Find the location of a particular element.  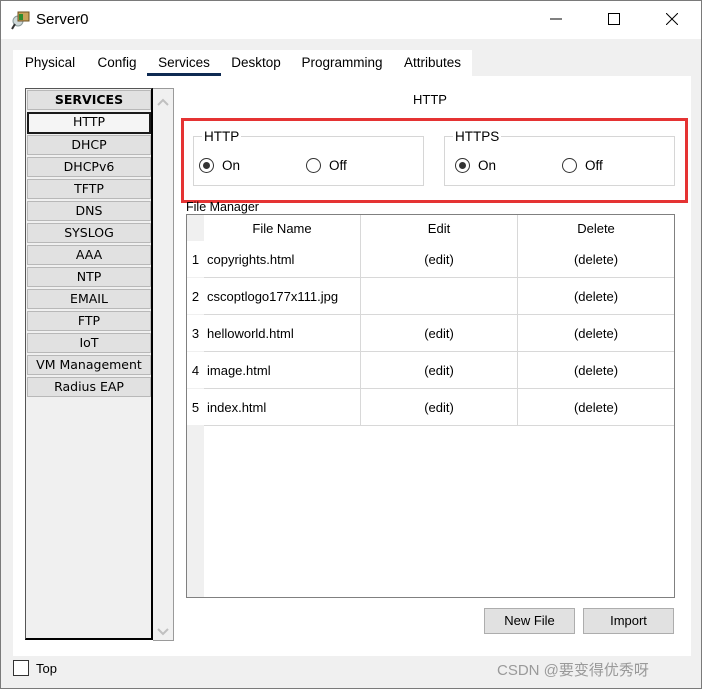

service-item-dhcp: DHCP is located at coordinates (89, 145).